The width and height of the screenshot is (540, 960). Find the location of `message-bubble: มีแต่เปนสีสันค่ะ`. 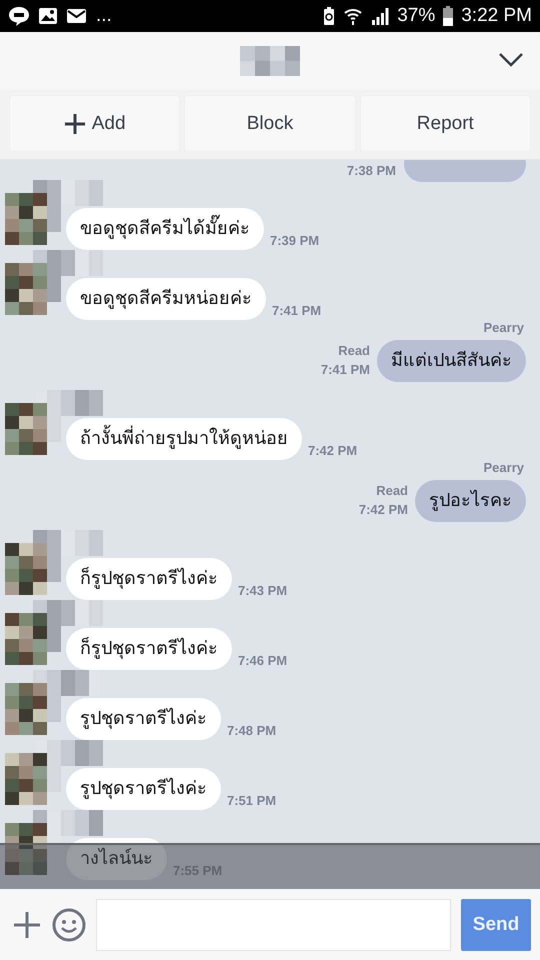

message-bubble: มีแต่เปนสีสันค่ะ is located at coordinates (451, 361).